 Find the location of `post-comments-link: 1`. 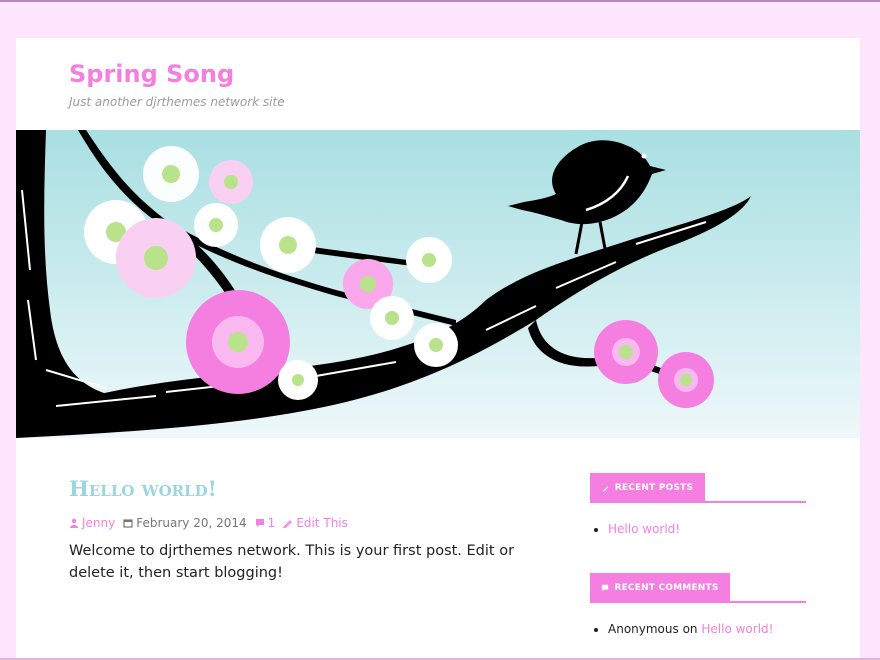

post-comments-link: 1 is located at coordinates (272, 523).